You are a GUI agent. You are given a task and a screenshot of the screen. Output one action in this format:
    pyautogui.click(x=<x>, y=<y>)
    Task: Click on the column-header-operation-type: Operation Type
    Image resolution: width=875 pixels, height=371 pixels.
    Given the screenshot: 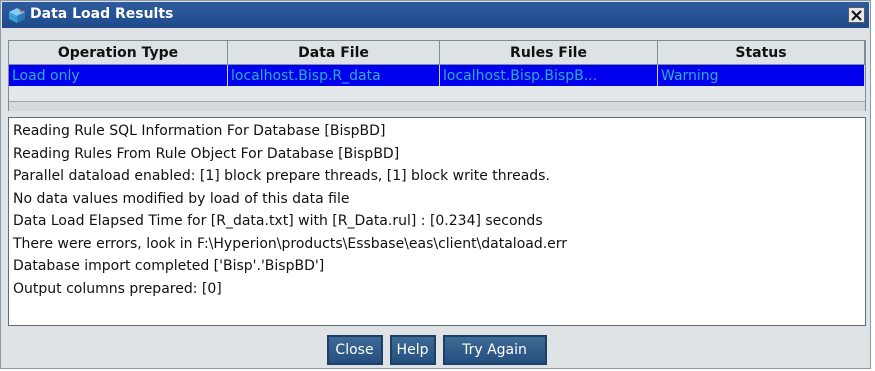 What is the action you would take?
    pyautogui.click(x=118, y=53)
    